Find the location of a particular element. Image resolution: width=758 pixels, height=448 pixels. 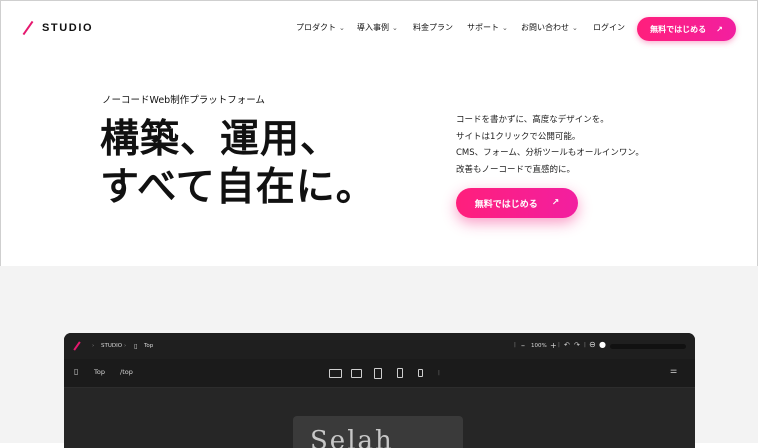

nav-label: お問い合わせ is located at coordinates (545, 27).